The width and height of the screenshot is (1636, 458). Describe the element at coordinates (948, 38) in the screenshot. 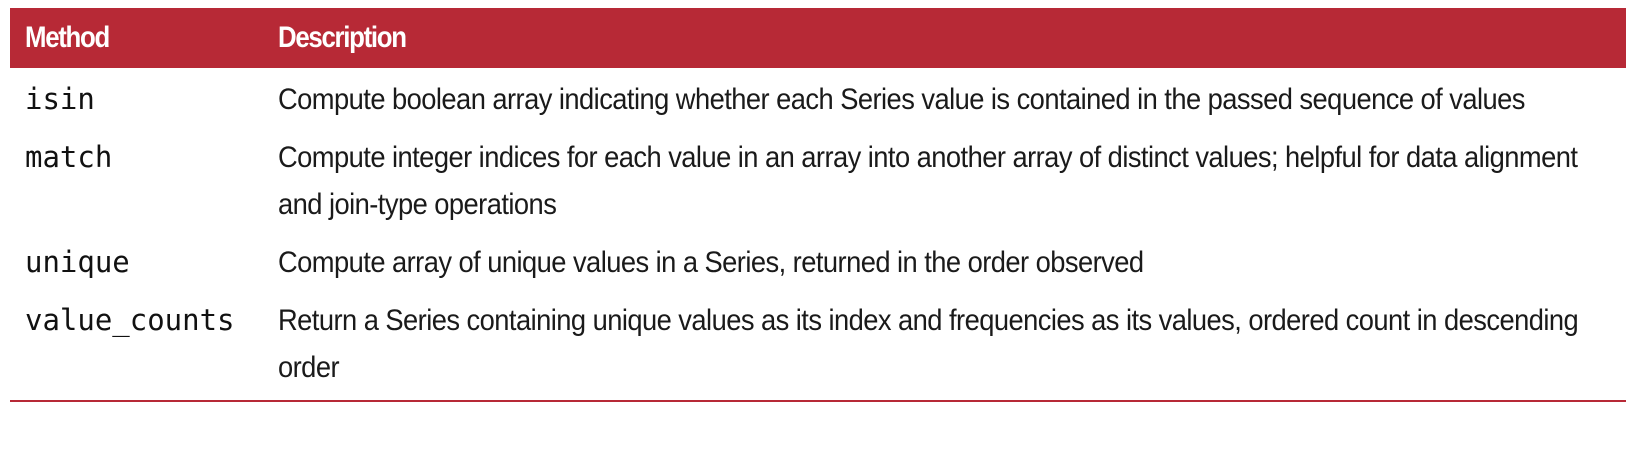

I see `column-header-description: Description` at that location.